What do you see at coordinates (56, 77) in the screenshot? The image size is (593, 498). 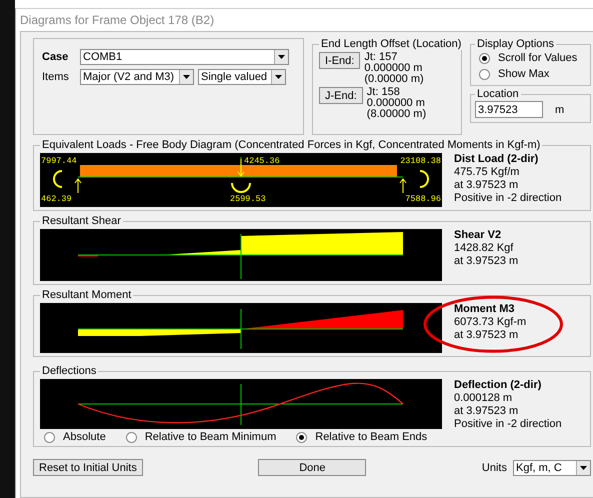 I see `items-label: Items` at bounding box center [56, 77].